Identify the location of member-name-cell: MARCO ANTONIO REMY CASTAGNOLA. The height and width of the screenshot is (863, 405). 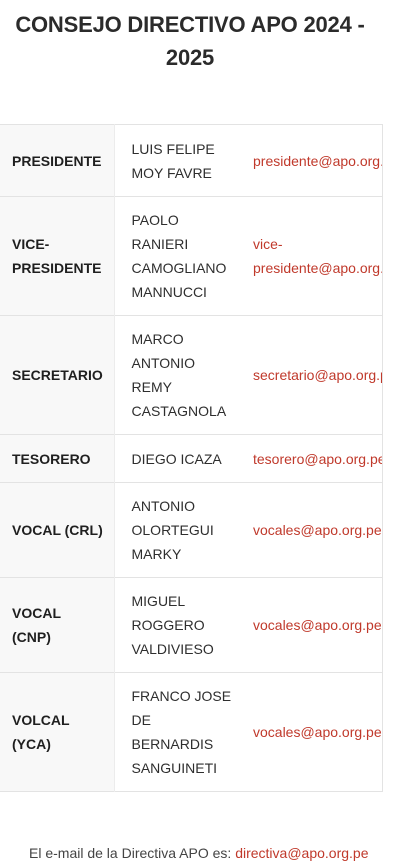
(174, 375).